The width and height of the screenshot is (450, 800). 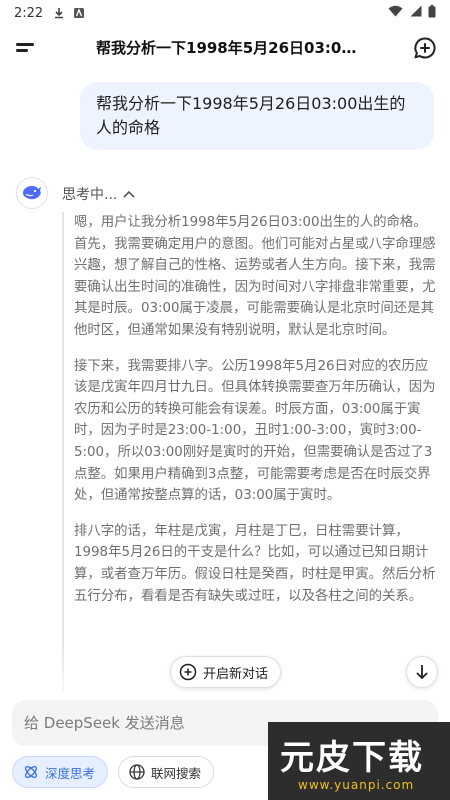 I want to click on new-chat-button, so click(x=425, y=48).